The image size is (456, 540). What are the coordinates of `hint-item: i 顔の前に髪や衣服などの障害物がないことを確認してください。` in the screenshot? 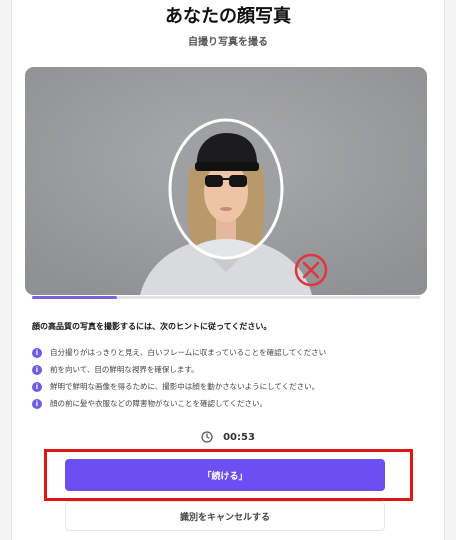 It's located at (179, 403).